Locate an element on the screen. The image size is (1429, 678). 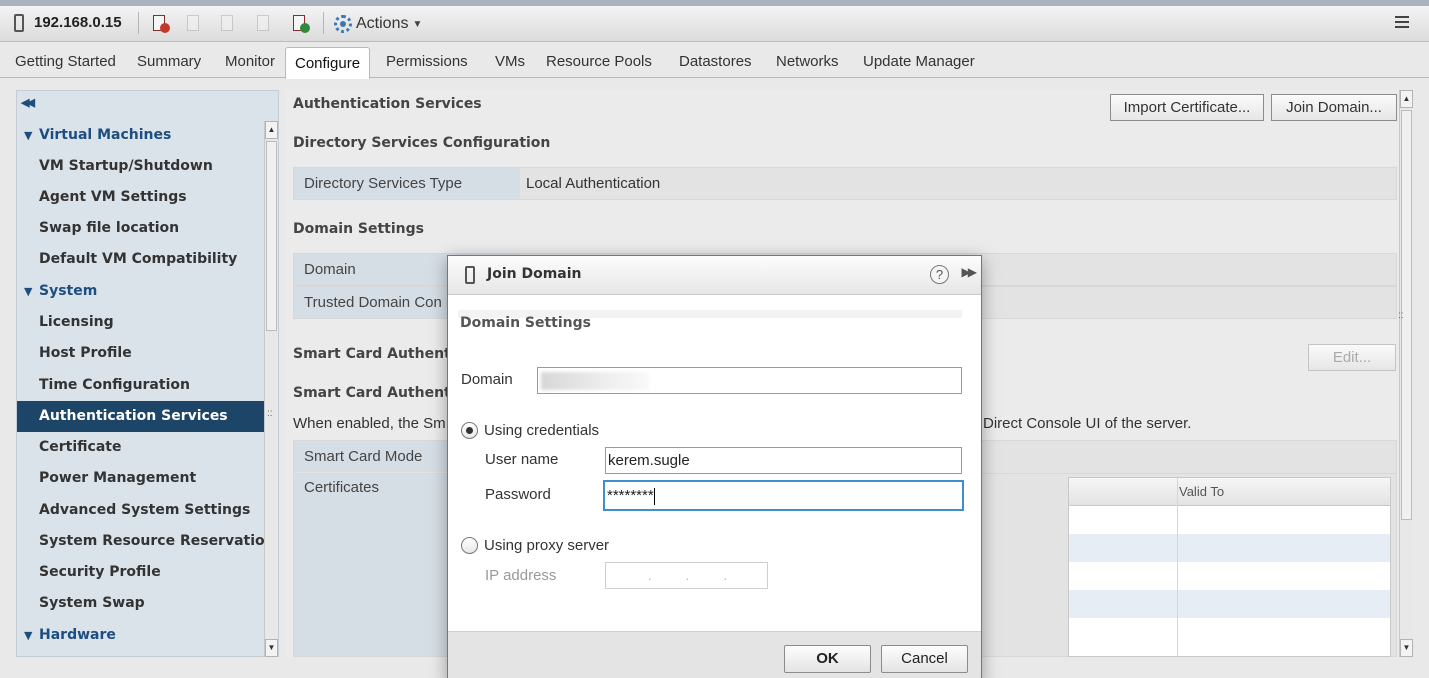
password-input: ******** is located at coordinates (783, 495).